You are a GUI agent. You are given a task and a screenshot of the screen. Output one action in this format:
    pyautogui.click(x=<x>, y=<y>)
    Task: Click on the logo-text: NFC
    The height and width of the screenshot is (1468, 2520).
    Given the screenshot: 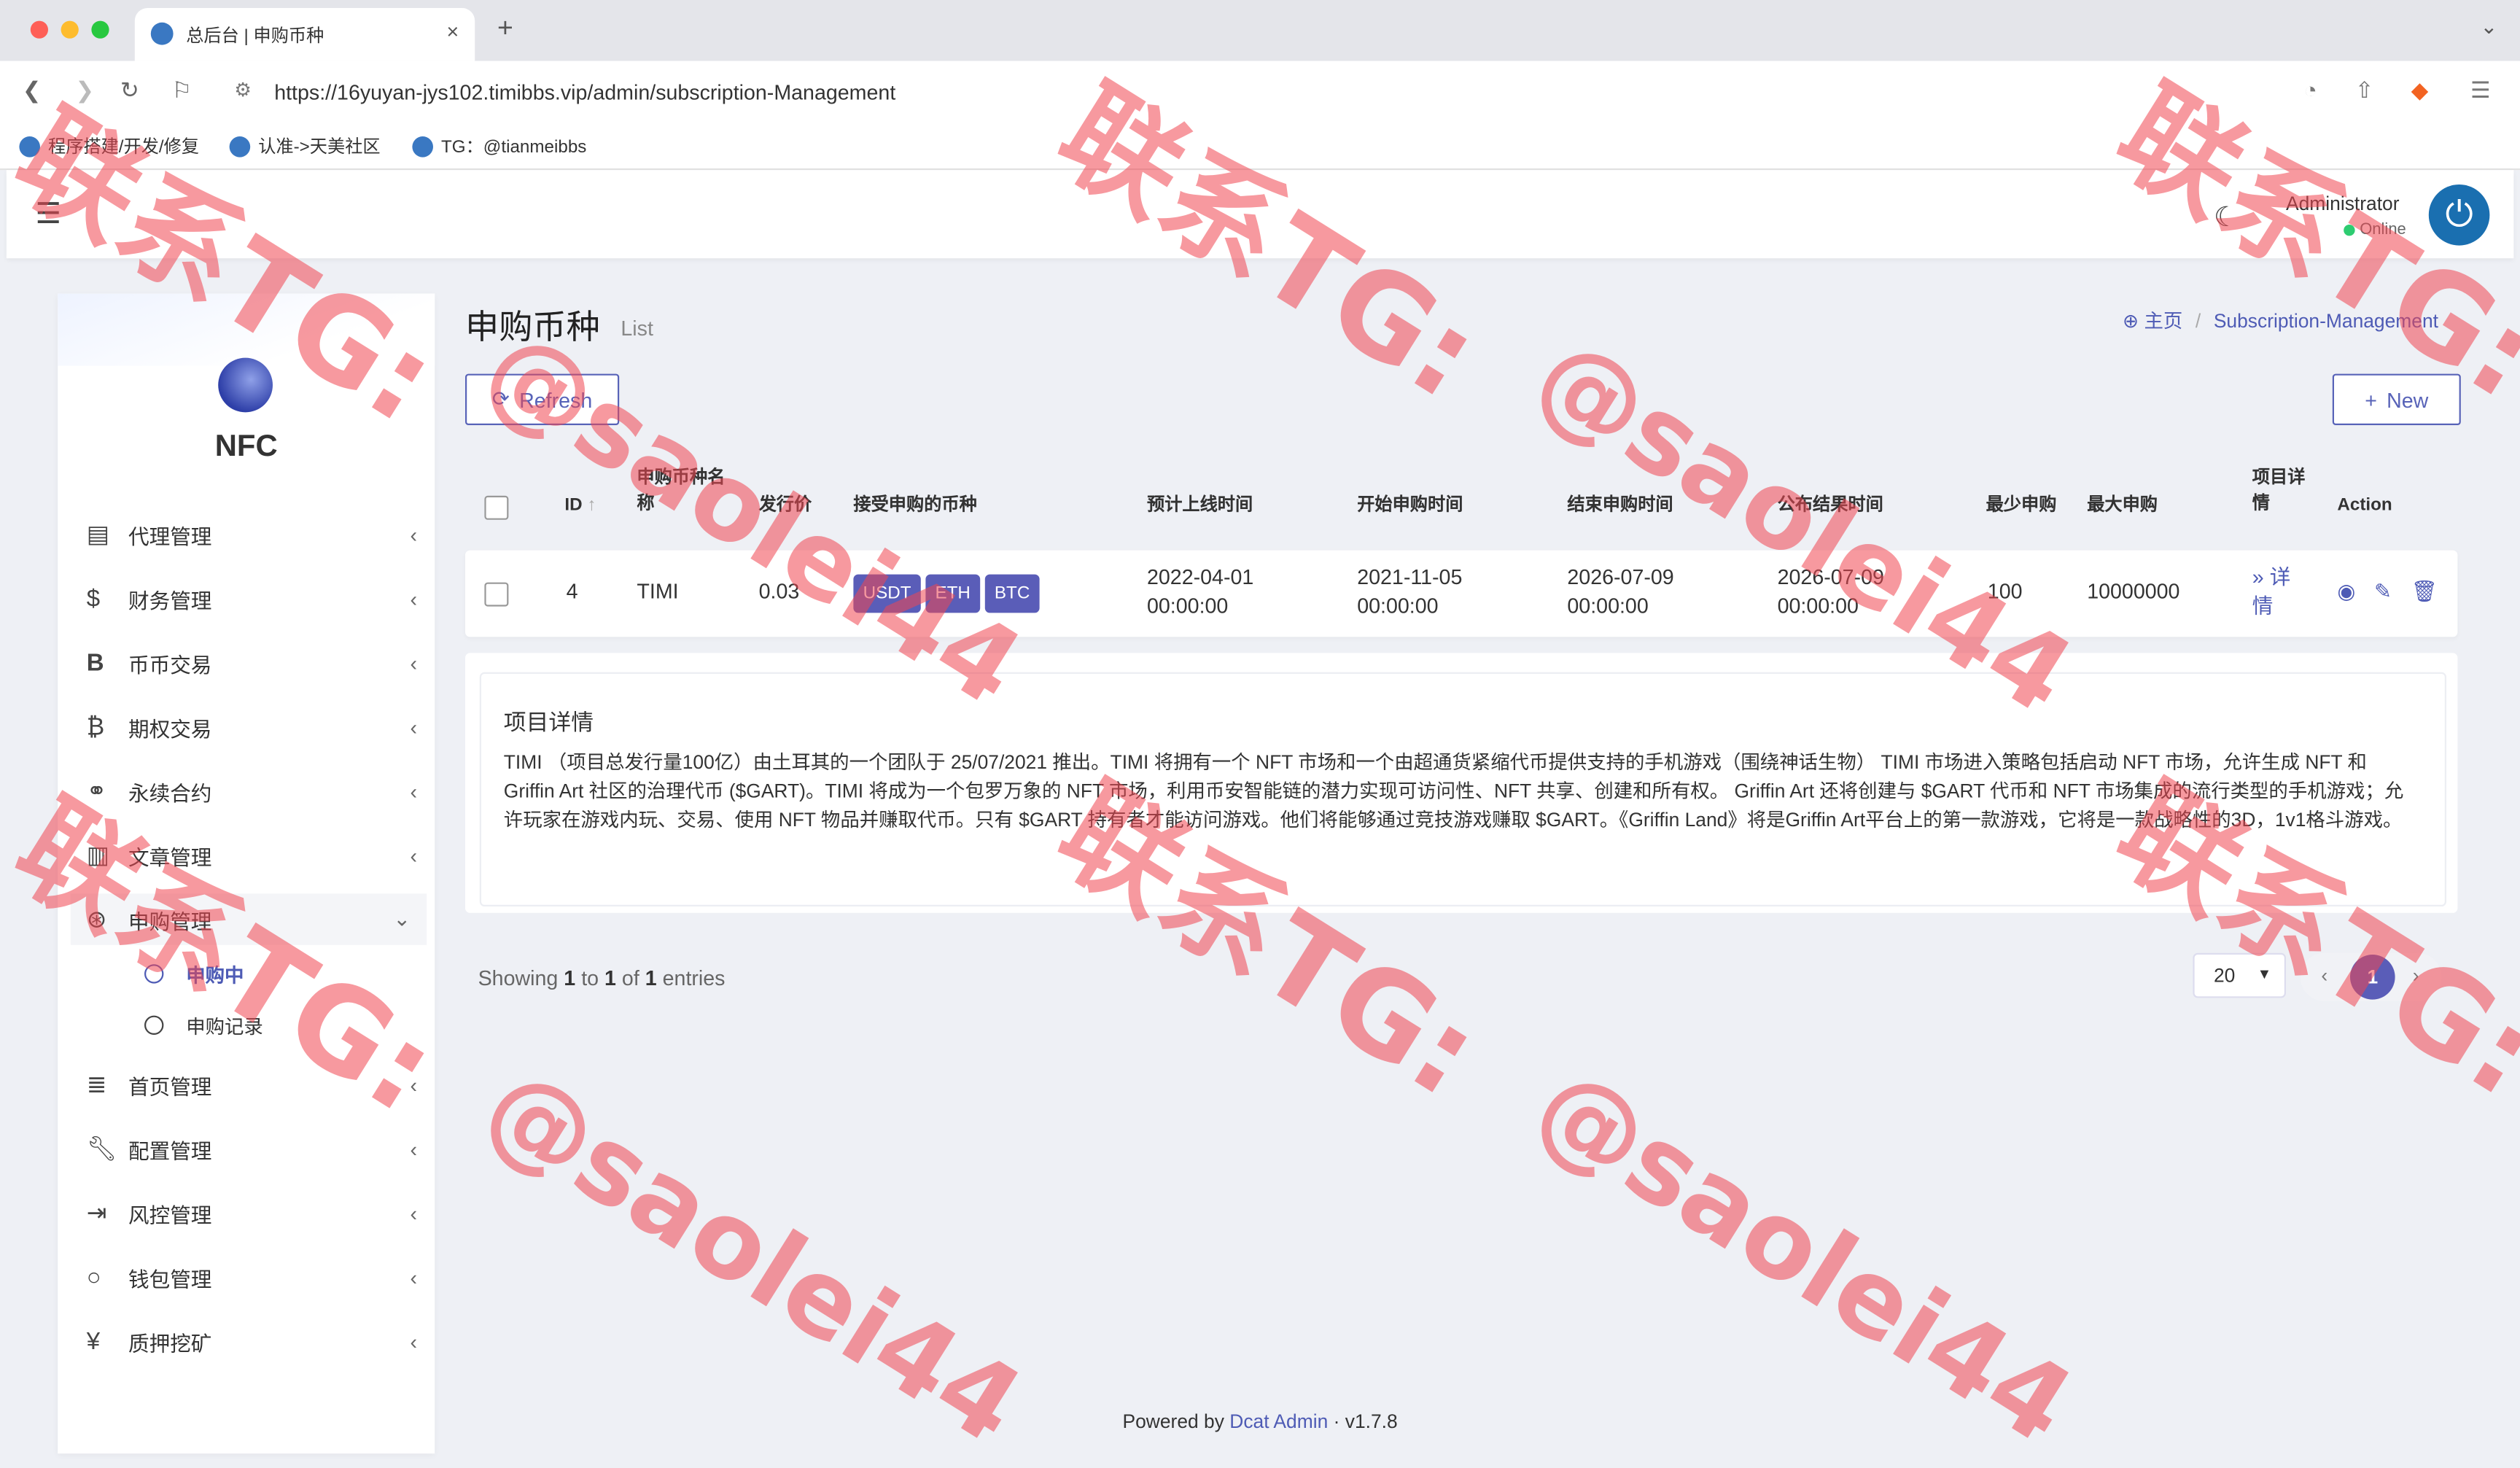 What is the action you would take?
    pyautogui.click(x=246, y=447)
    